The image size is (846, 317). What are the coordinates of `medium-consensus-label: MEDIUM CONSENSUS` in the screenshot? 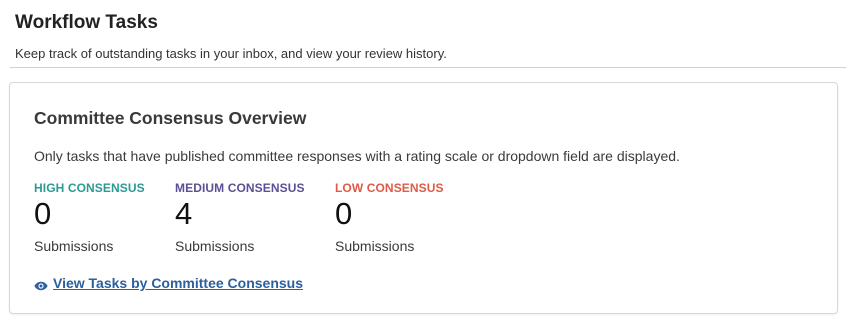 It's located at (240, 188).